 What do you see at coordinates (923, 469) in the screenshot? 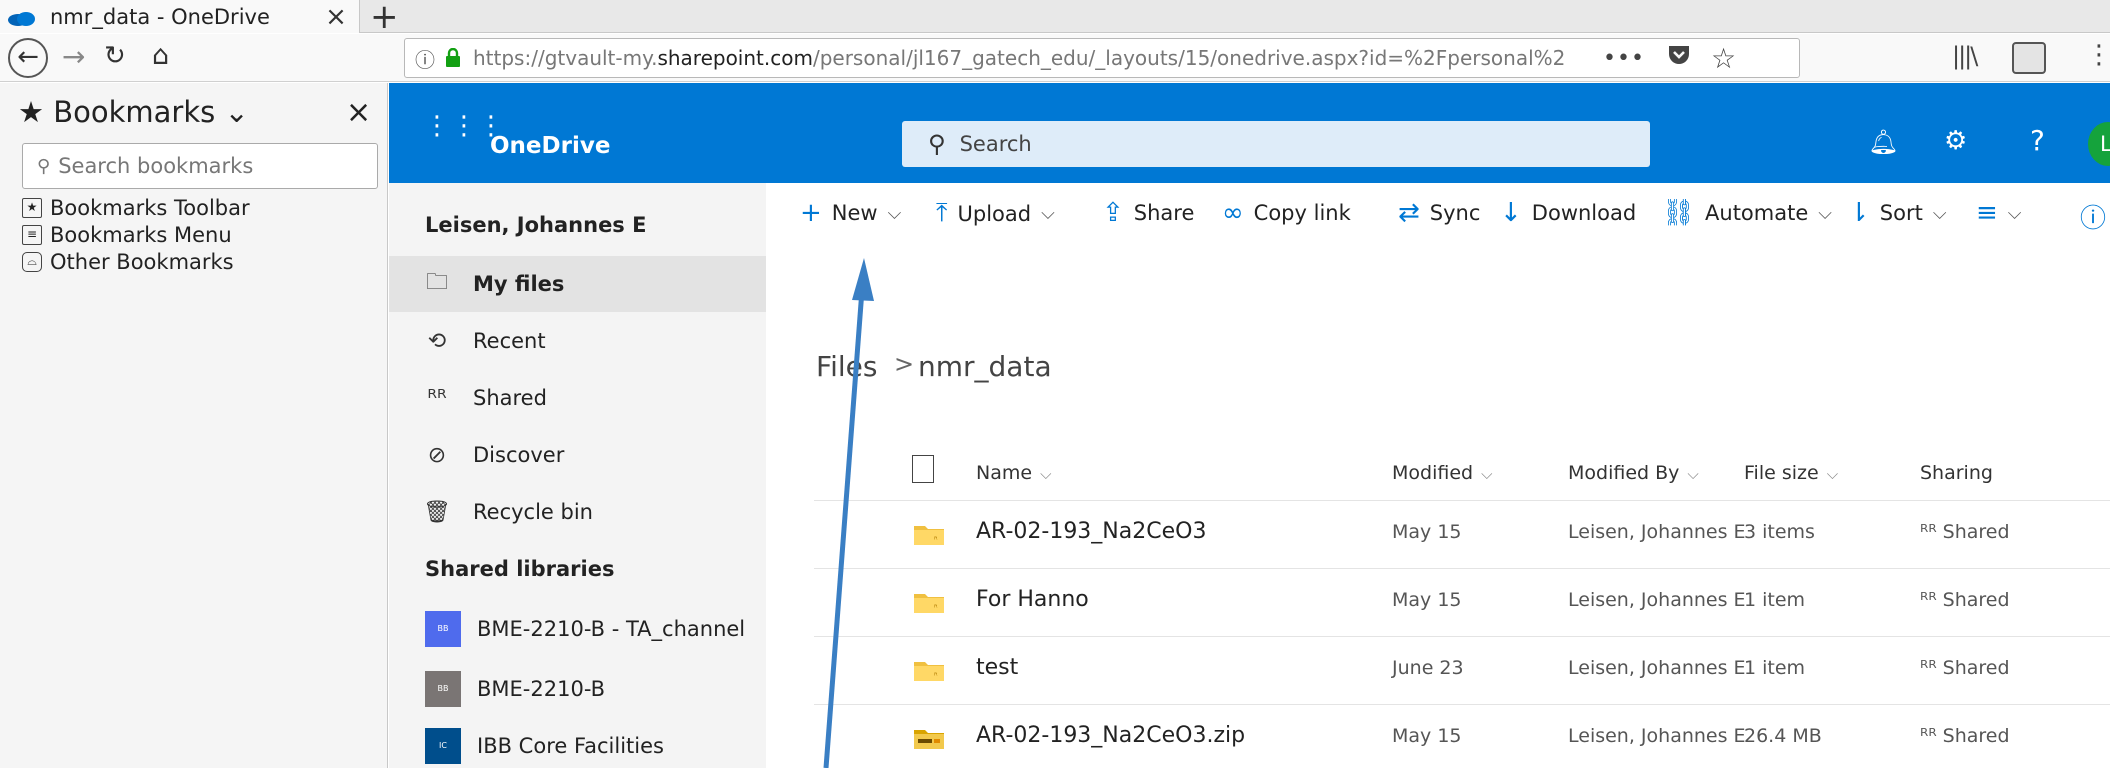
I see `file-type-icon` at bounding box center [923, 469].